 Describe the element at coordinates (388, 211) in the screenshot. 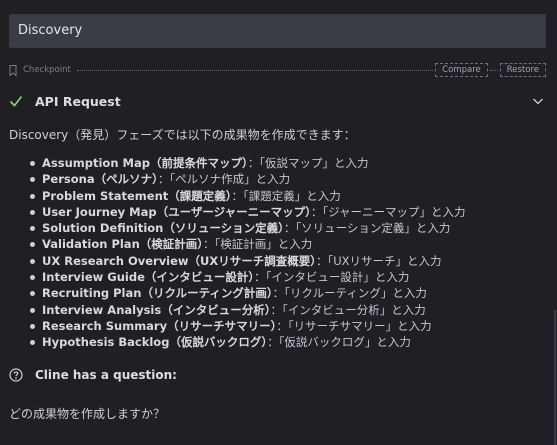

I see `item-desc: ：「ジャーニーマップ」と入力` at that location.